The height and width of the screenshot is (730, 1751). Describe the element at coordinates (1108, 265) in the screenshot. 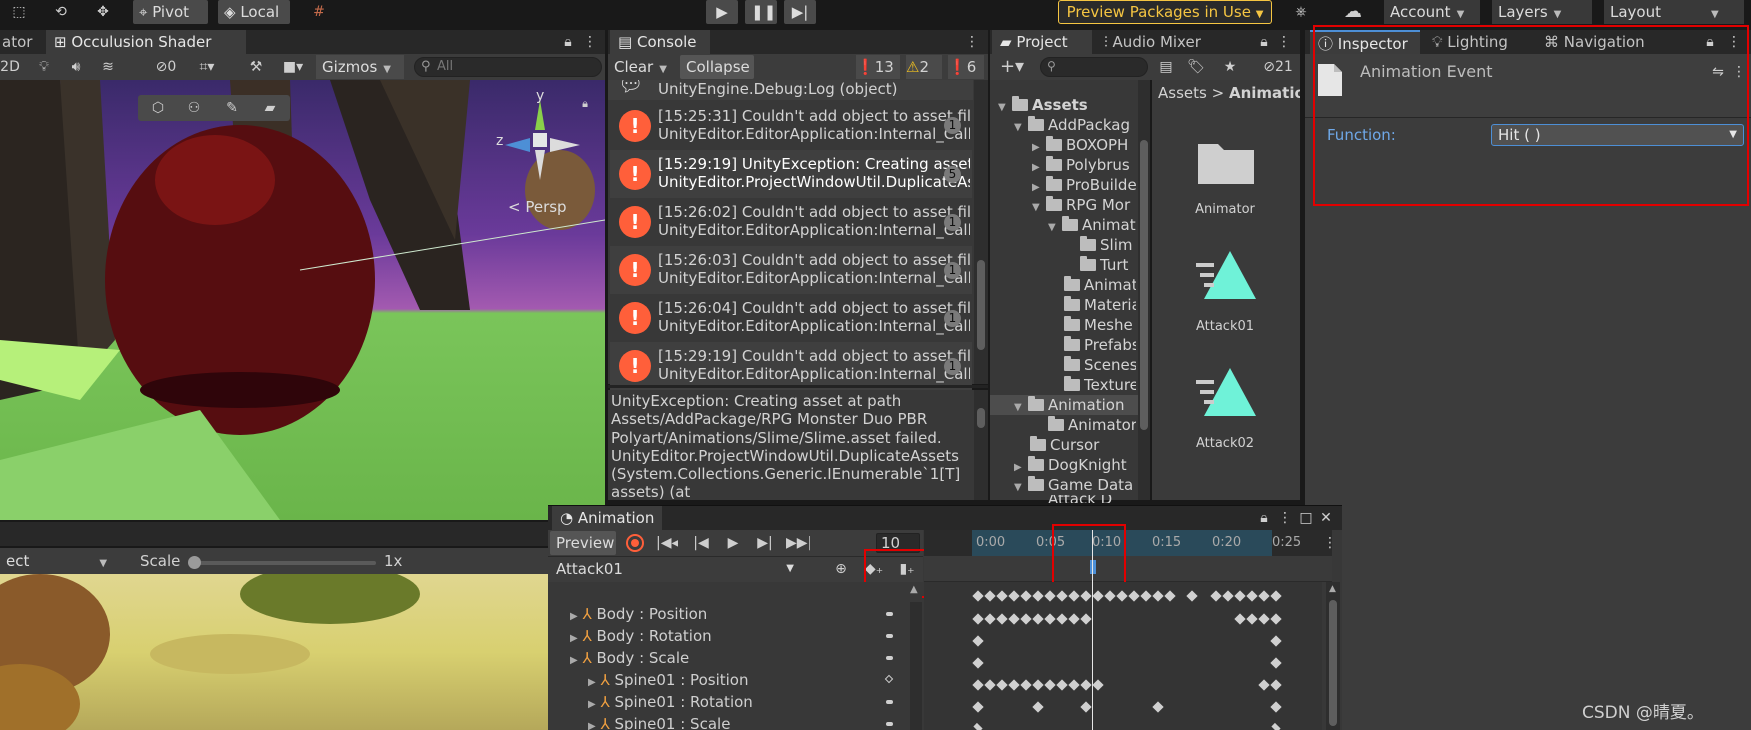

I see `tree-item-turtle: Turt` at that location.